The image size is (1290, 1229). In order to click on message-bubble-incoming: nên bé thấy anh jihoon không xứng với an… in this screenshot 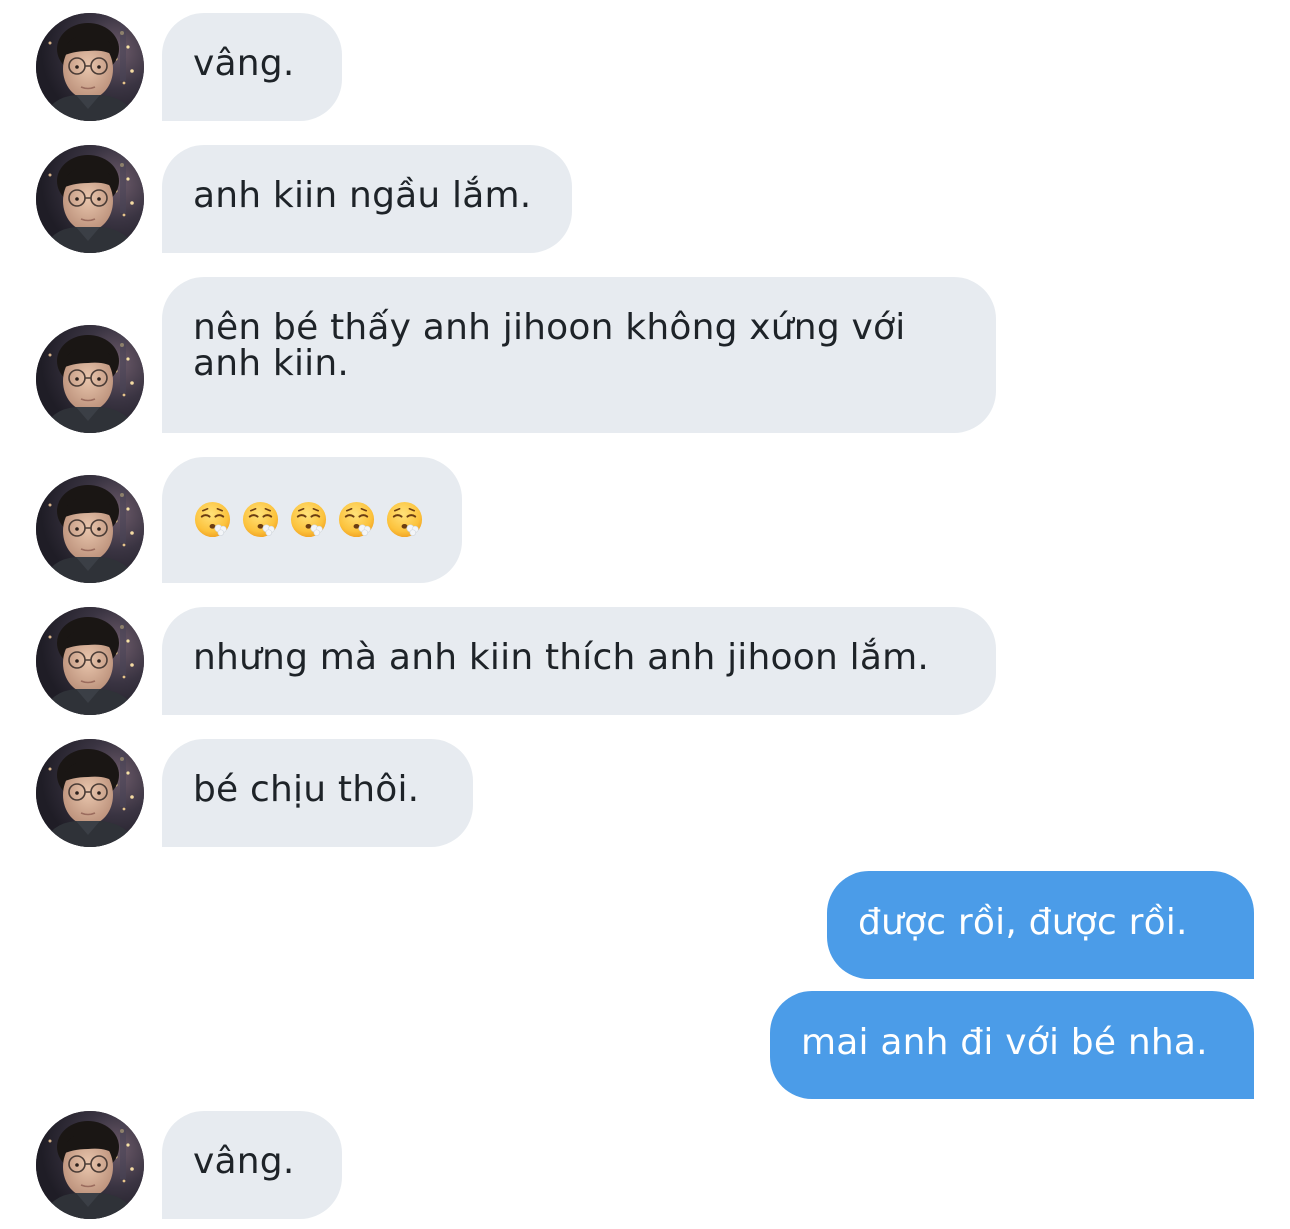, I will do `click(579, 355)`.